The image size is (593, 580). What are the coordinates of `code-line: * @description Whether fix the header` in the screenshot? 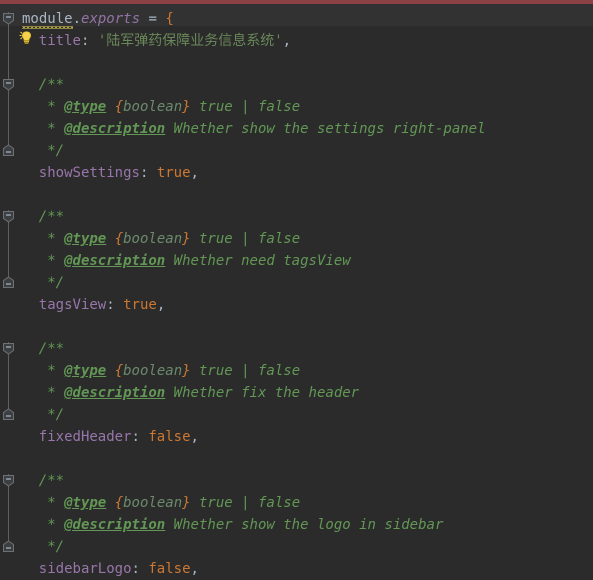 It's located at (199, 393).